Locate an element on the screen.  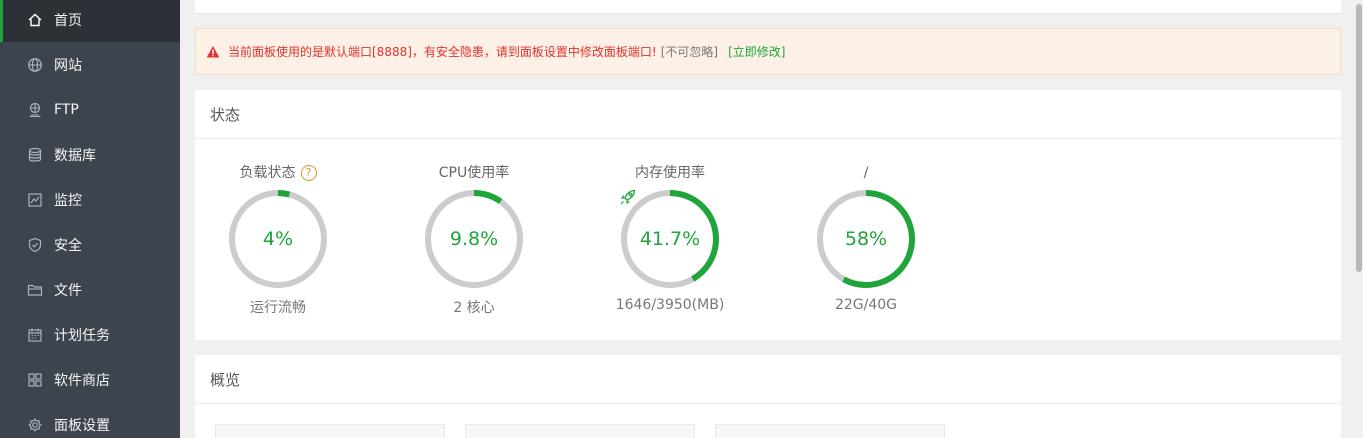
cpu-gauge: CPU使用率 9.8% 2 核心 is located at coordinates (474, 239).